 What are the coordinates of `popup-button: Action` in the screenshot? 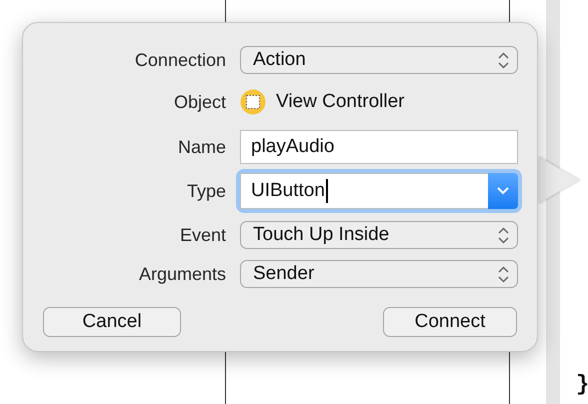 It's located at (379, 60).